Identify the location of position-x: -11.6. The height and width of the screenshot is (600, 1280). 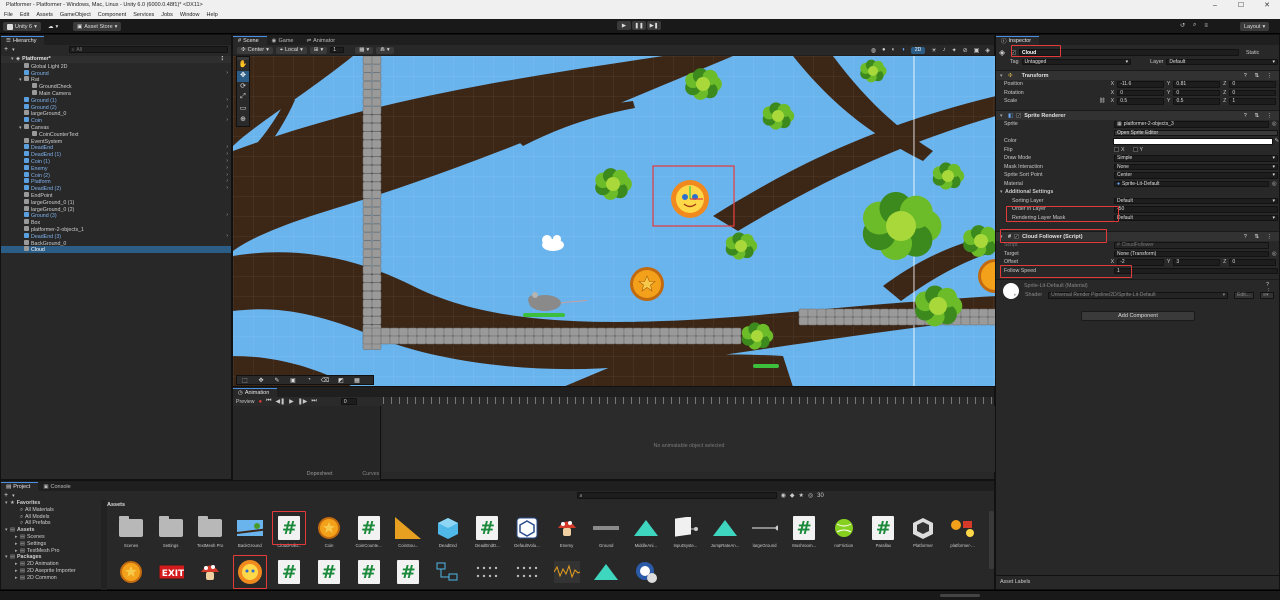
(1140, 84).